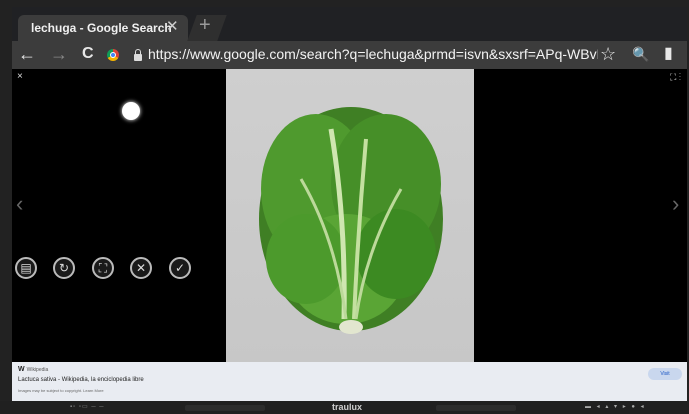  I want to click on bezel-left-controls: ▪▫ ▫▭ ─ ─, so click(87, 406).